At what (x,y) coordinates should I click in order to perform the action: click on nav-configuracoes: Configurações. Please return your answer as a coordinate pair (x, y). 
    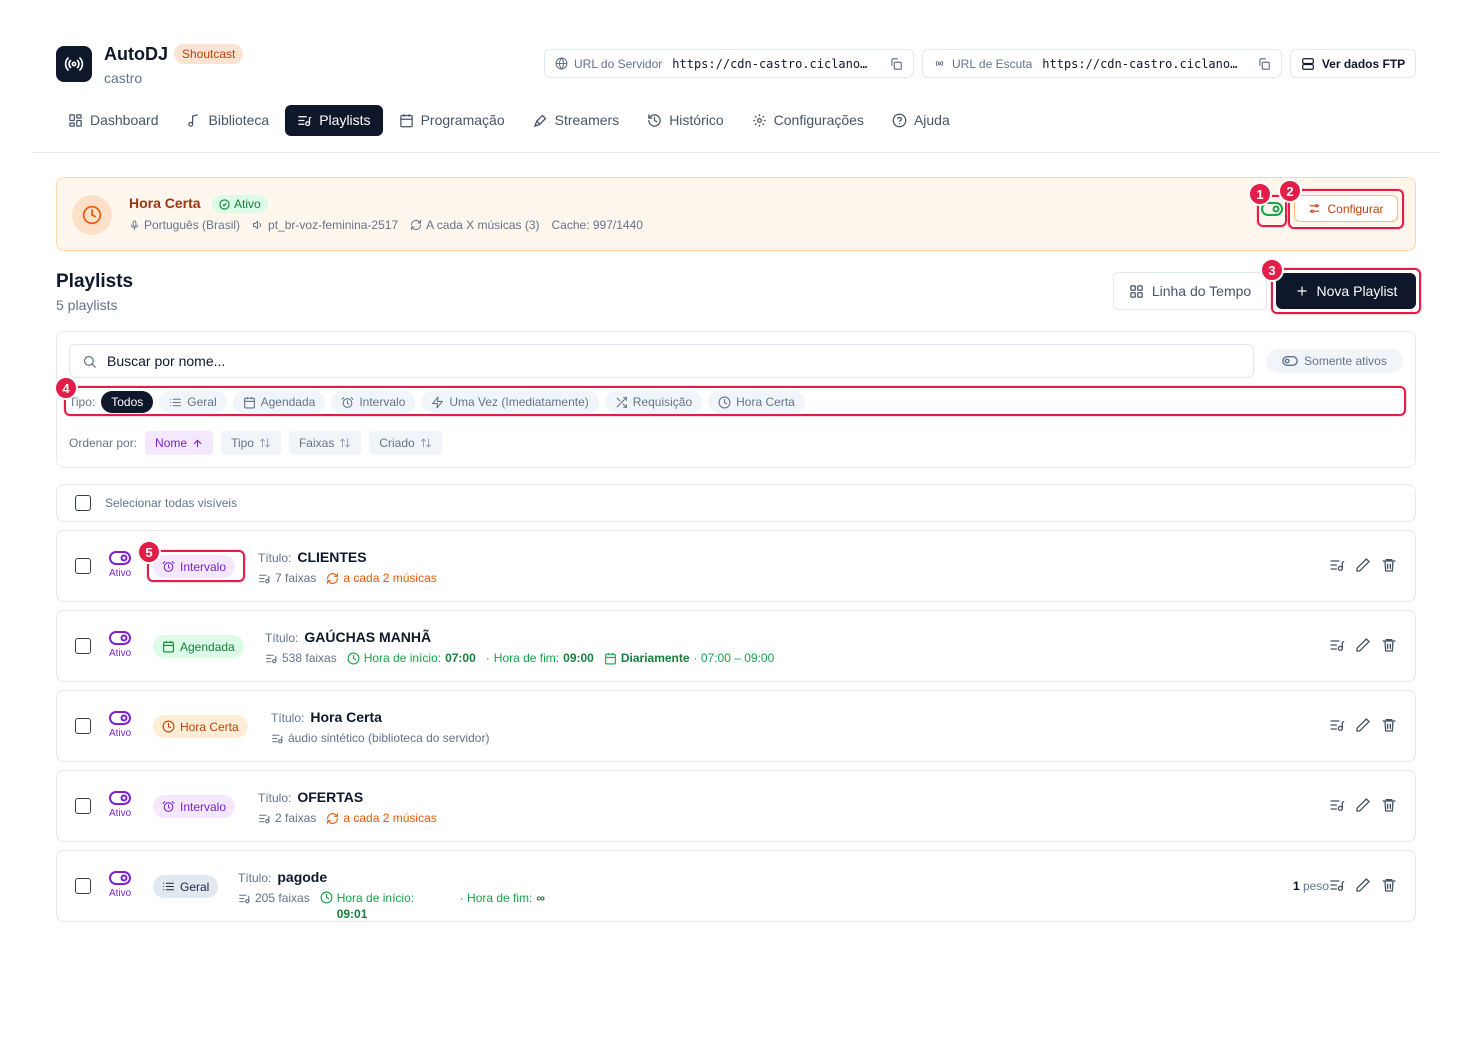
    Looking at the image, I should click on (808, 120).